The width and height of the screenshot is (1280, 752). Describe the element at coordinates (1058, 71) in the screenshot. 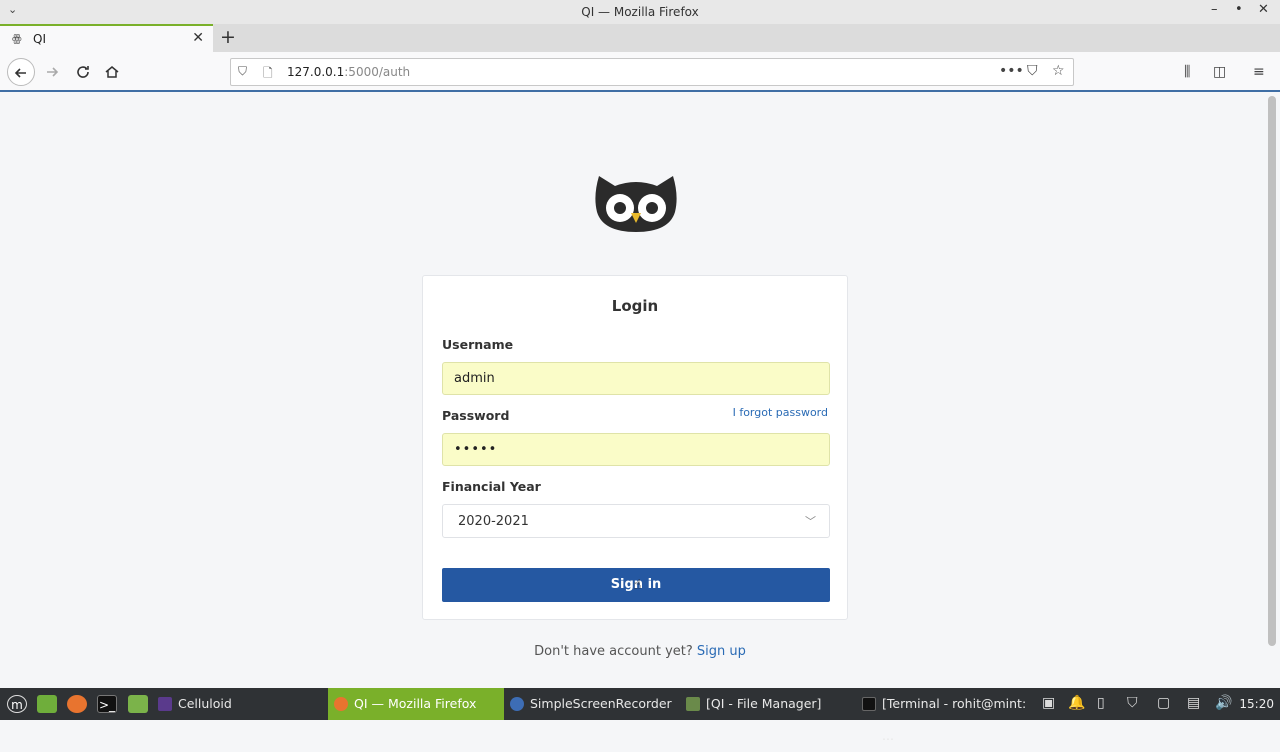

I see `bookmark-star-icon: ☆` at that location.